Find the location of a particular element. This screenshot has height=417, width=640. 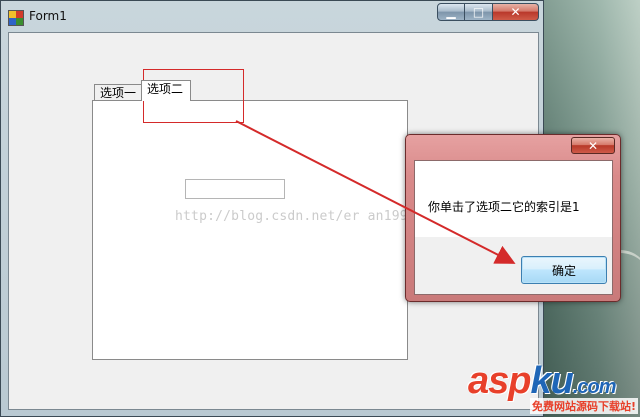

logo-dotcom: .com is located at coordinates (594, 387).